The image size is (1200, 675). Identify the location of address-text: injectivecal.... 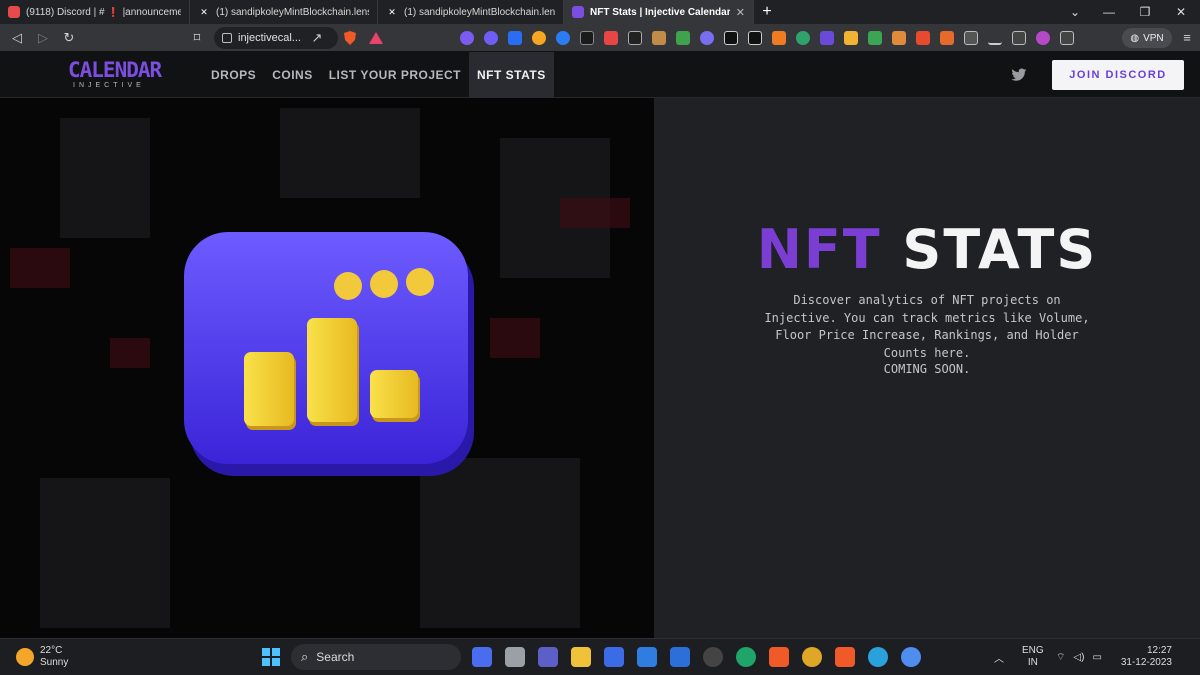
(269, 38).